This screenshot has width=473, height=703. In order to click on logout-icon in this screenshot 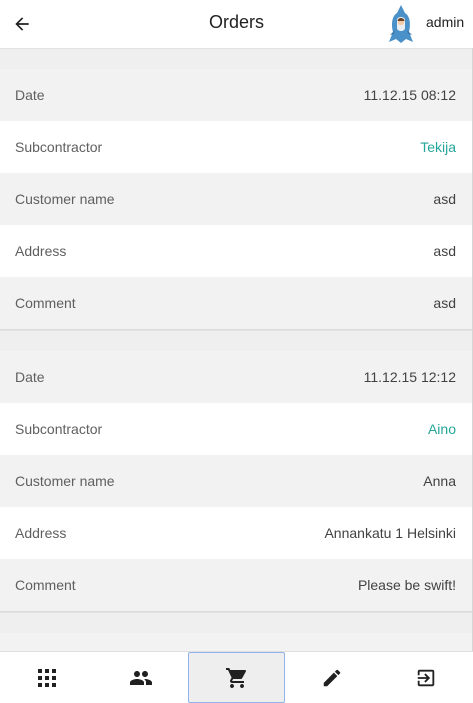, I will do `click(426, 678)`.